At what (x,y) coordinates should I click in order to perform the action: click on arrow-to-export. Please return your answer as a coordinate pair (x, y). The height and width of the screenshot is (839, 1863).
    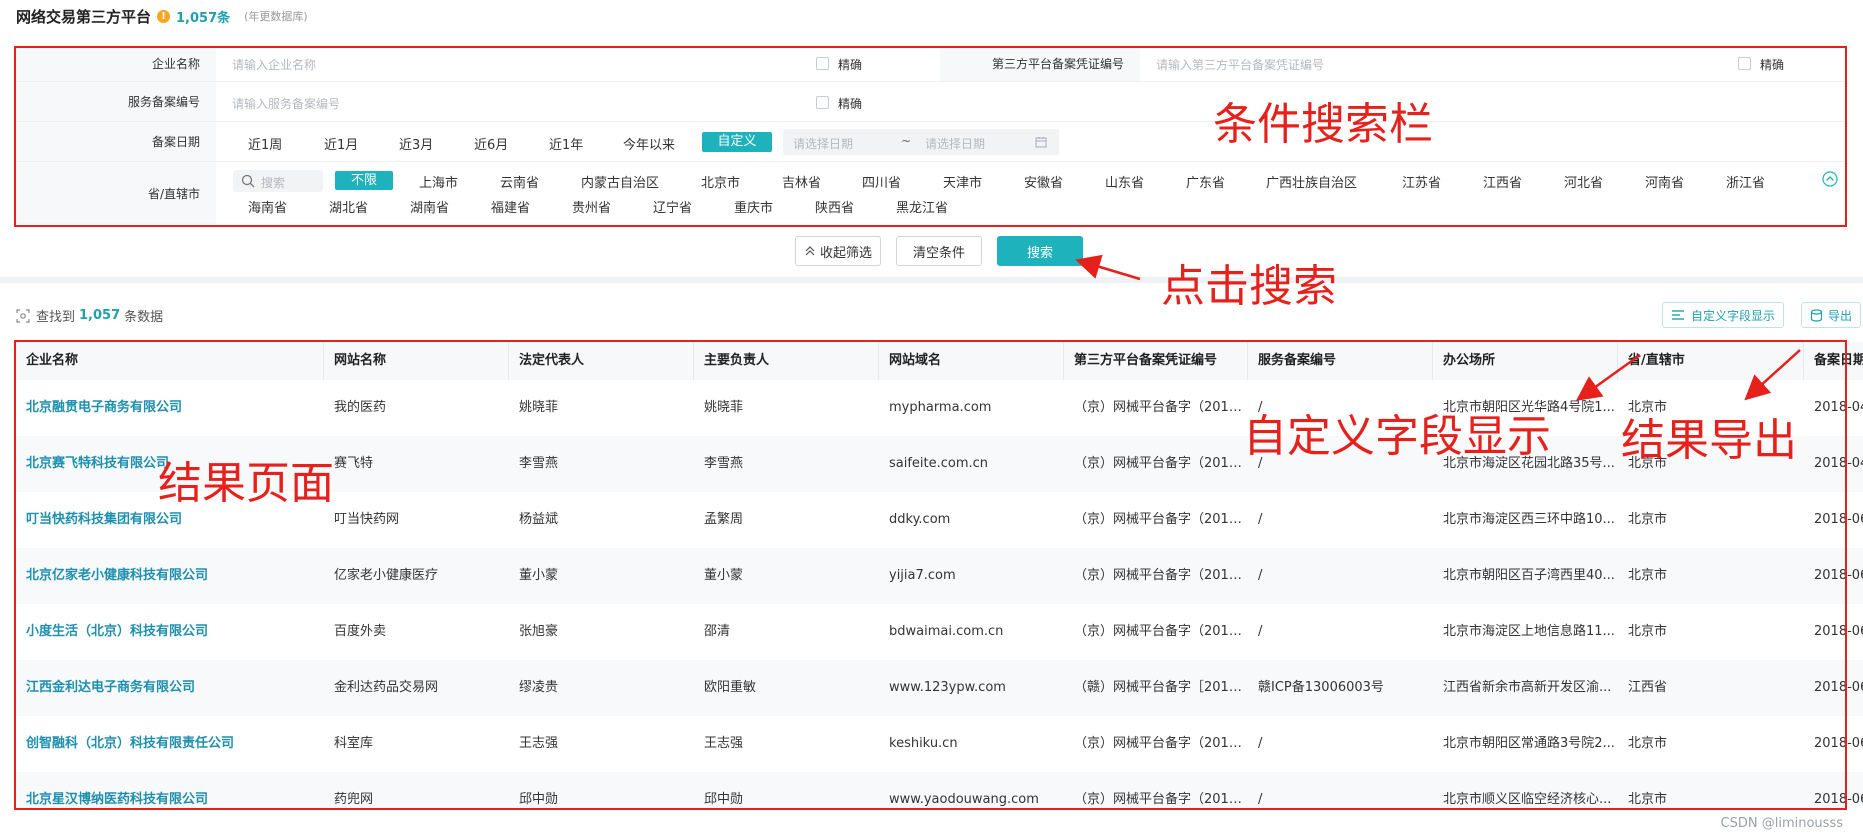
    Looking at the image, I should click on (1772, 375).